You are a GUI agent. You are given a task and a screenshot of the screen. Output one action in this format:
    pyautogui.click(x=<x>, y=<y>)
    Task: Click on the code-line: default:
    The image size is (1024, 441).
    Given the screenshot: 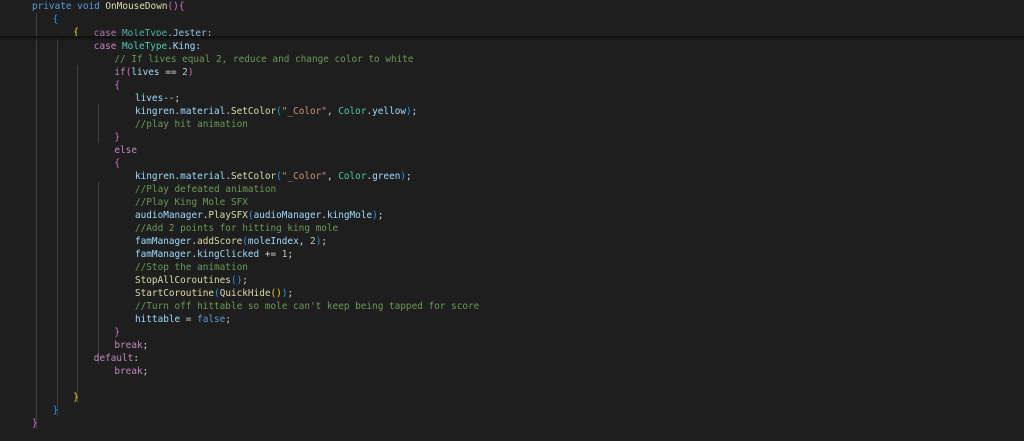 What is the action you would take?
    pyautogui.click(x=116, y=358)
    